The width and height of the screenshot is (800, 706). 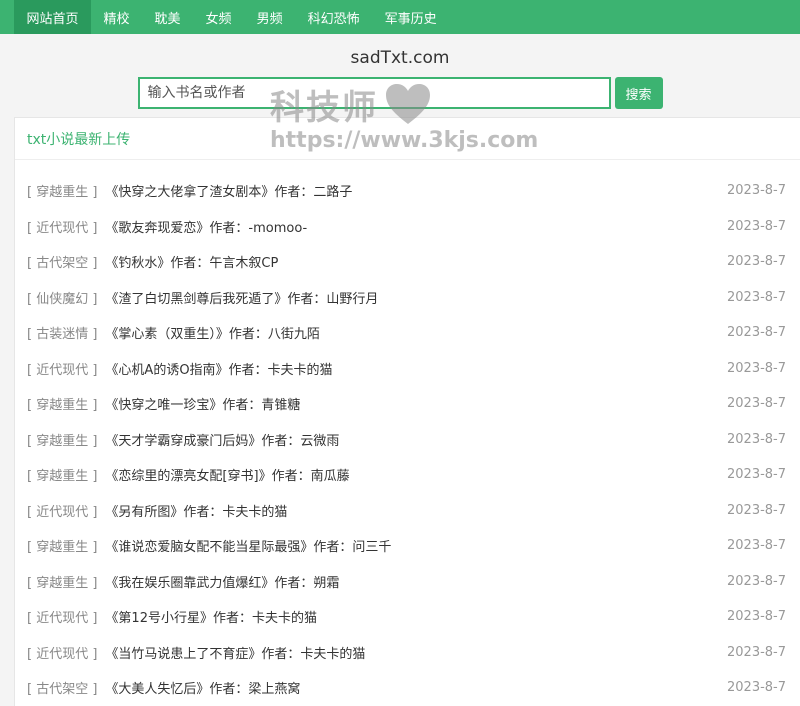 I want to click on nav-item-military-history: 军事历史, so click(x=410, y=17).